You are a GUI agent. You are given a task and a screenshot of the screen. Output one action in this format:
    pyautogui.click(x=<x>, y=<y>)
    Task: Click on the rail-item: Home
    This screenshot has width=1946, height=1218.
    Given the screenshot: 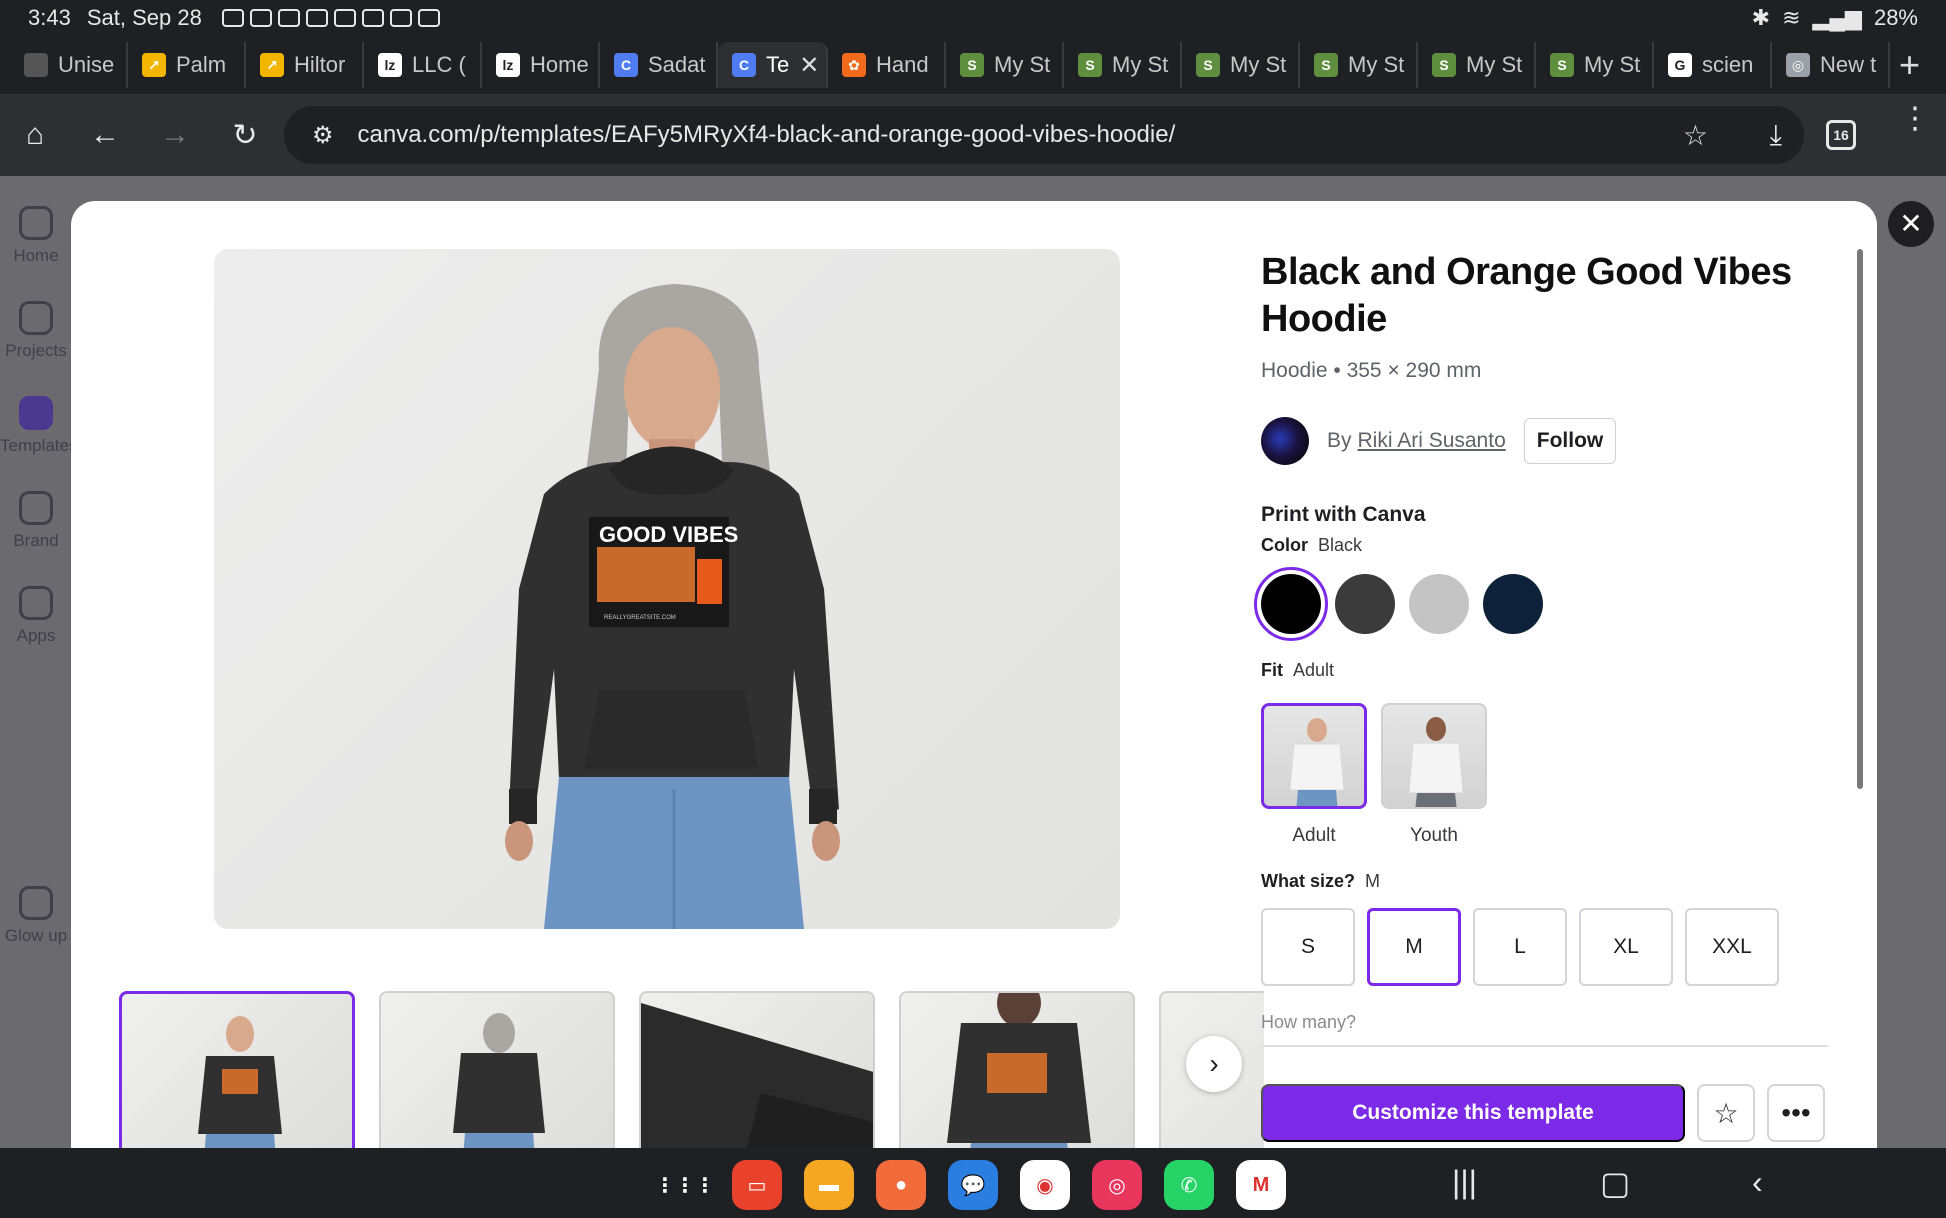 What is the action you would take?
    pyautogui.click(x=36, y=236)
    